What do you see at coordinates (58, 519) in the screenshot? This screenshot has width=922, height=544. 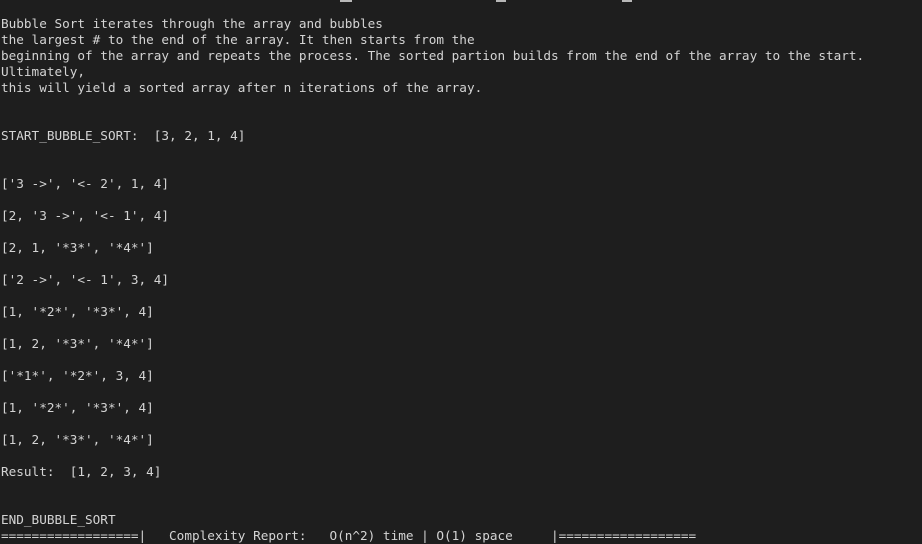 I see `end-sort-line: END_BUBBLE_SORT` at bounding box center [58, 519].